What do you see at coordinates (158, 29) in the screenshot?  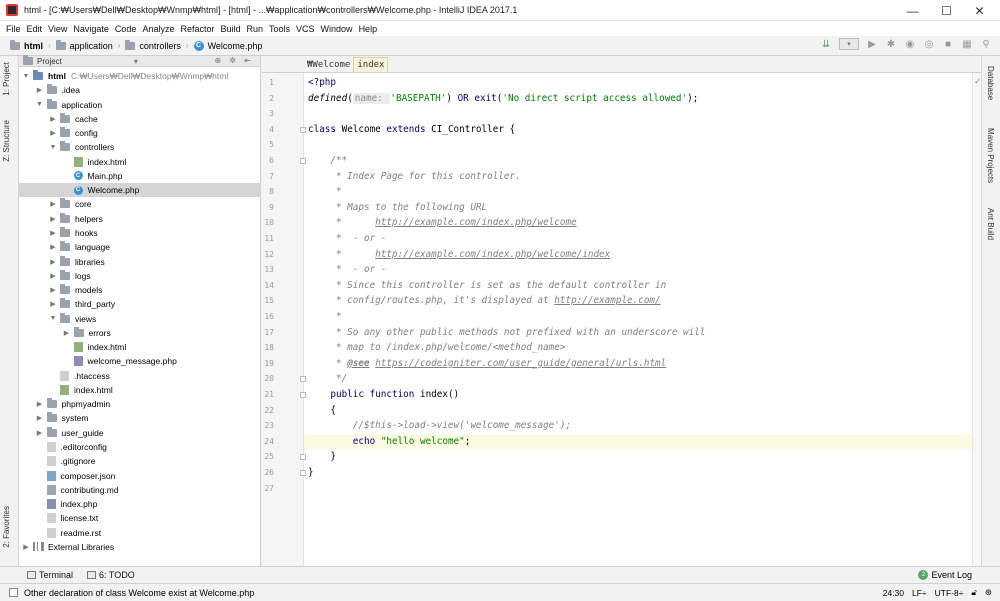 I see `menu-analyze: Analyze` at bounding box center [158, 29].